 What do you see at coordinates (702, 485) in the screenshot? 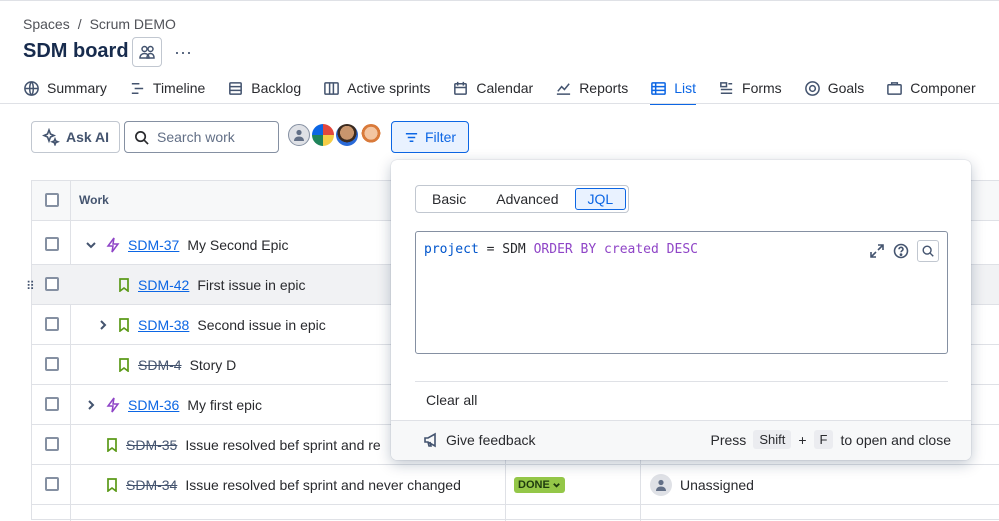
I see `assignee-cell: Unassigned` at bounding box center [702, 485].